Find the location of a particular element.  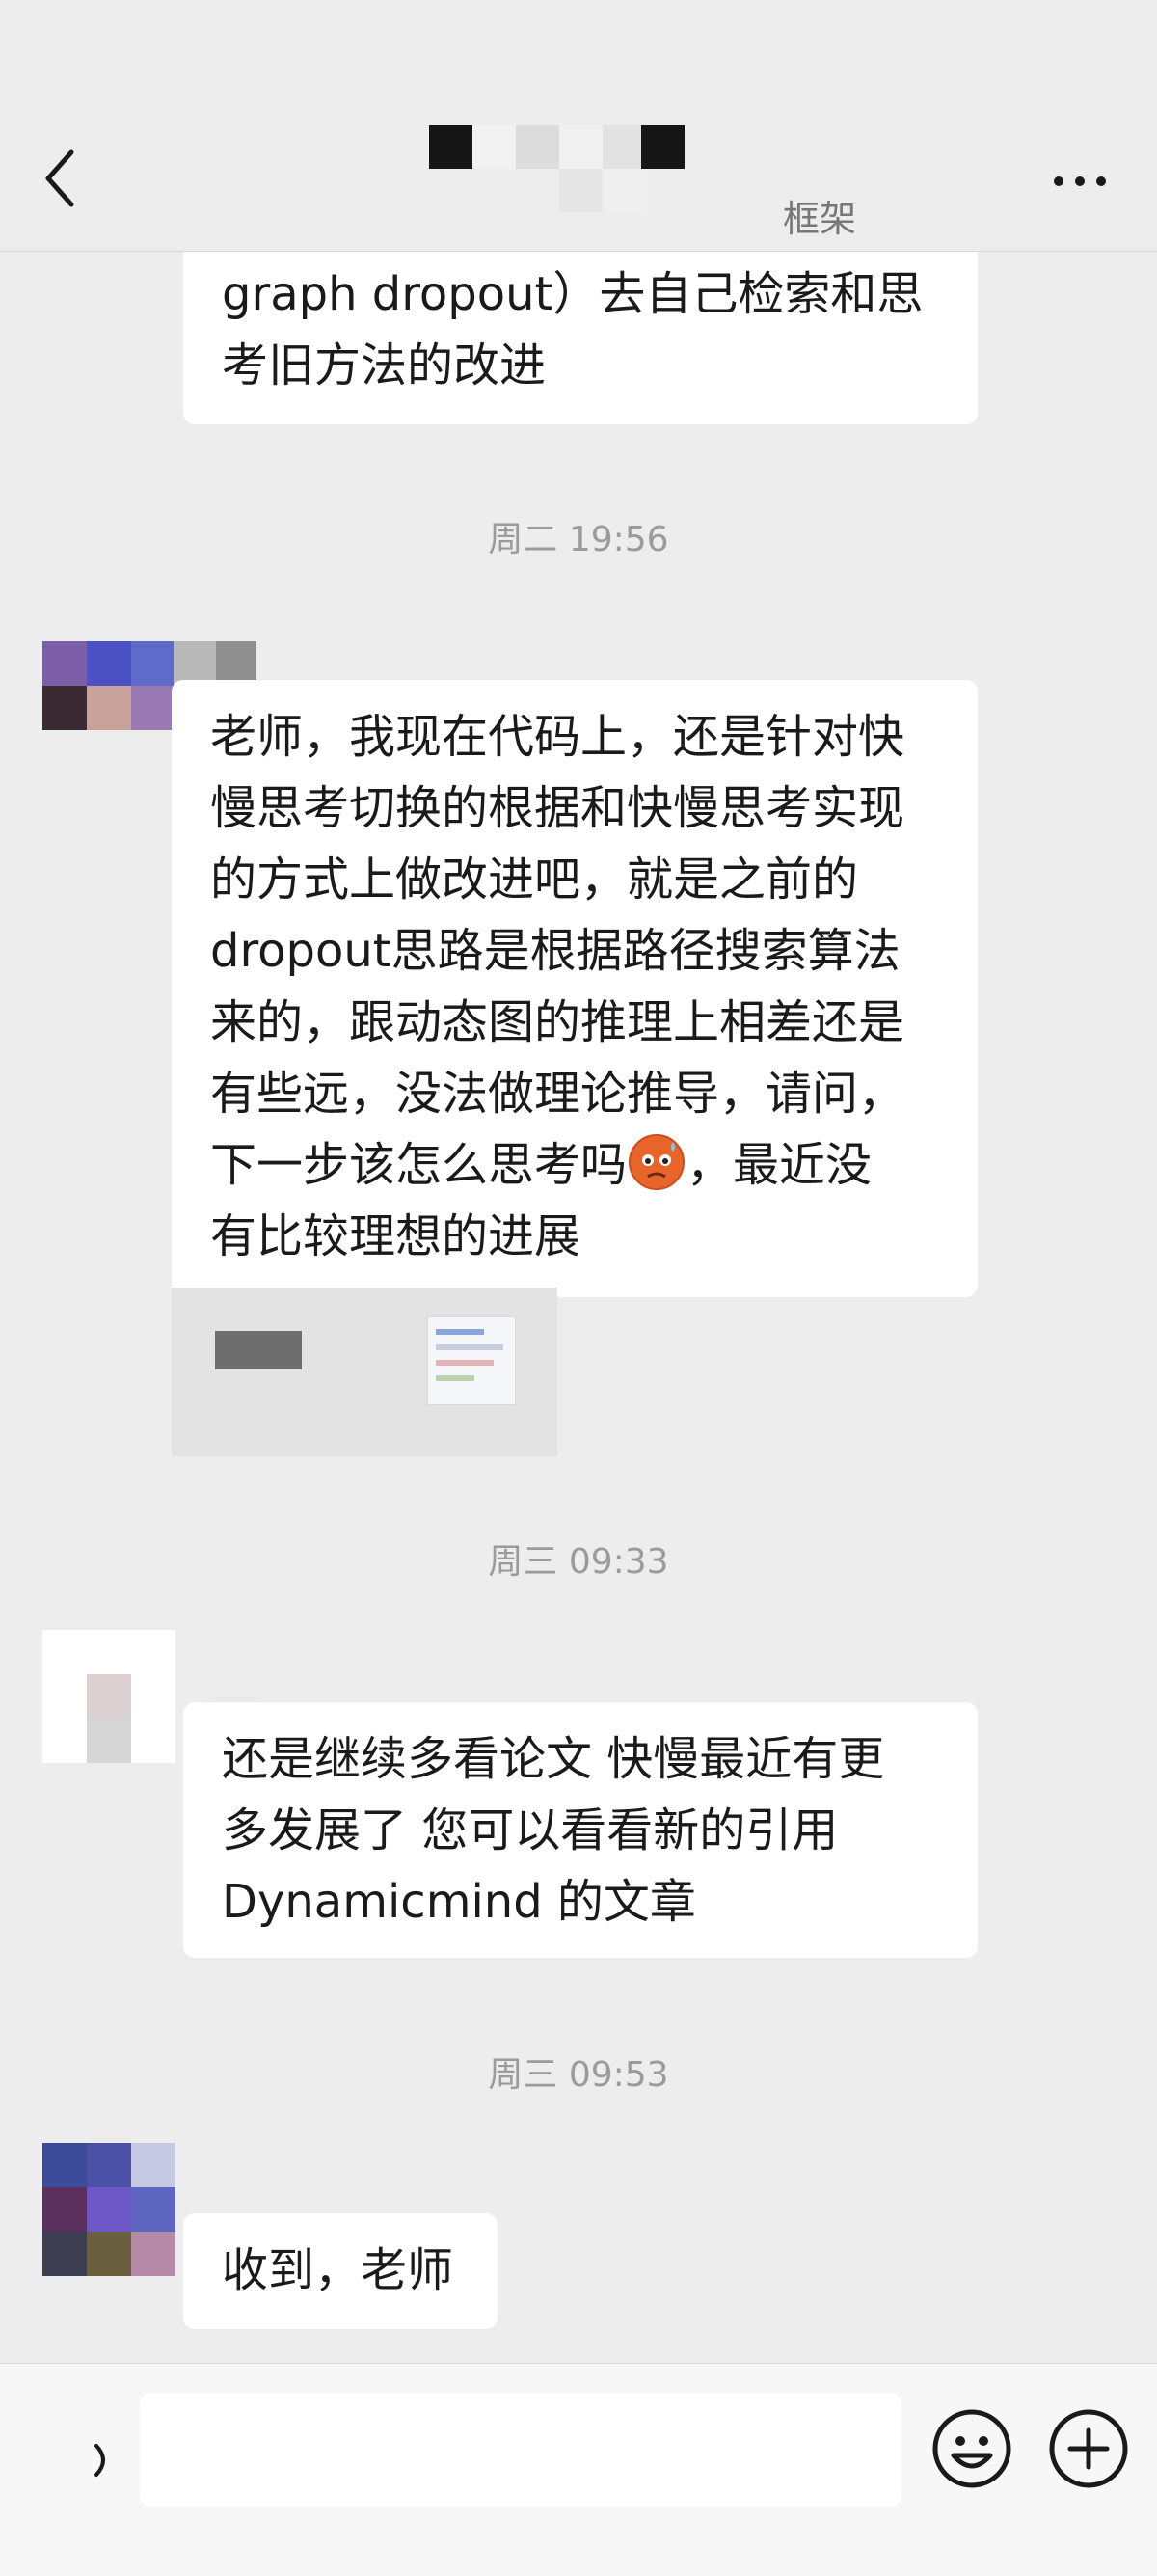

quoted-reference-card is located at coordinates (364, 1372).